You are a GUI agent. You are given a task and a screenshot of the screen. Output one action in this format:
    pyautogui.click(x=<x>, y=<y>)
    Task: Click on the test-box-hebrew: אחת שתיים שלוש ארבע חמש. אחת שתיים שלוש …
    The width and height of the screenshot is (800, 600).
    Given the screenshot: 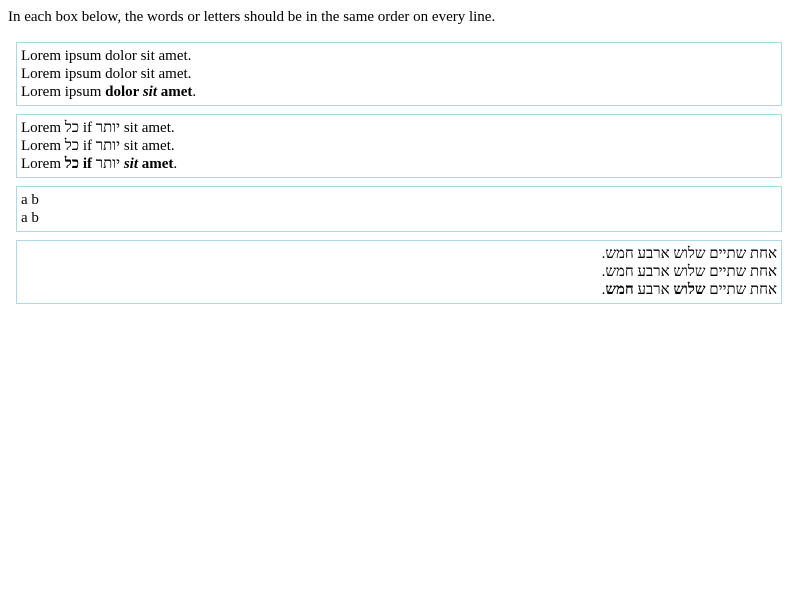 What is the action you would take?
    pyautogui.click(x=399, y=272)
    